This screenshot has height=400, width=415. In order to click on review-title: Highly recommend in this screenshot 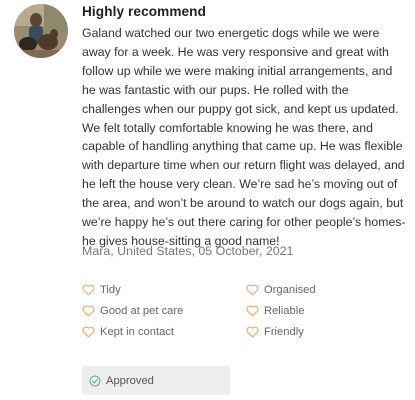, I will do `click(144, 11)`.